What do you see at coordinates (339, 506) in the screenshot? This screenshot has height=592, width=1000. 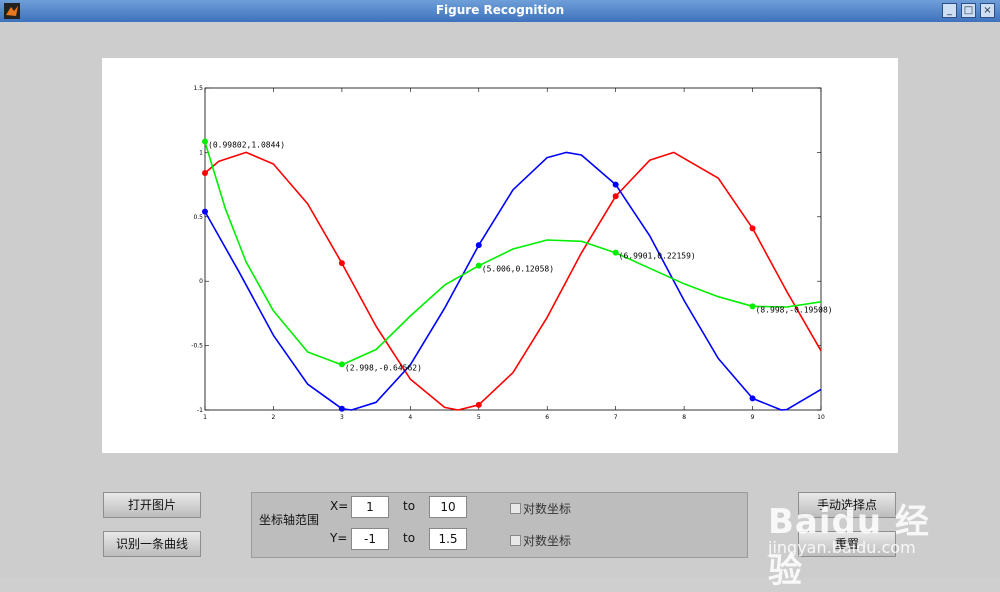 I see `x-label: X=` at bounding box center [339, 506].